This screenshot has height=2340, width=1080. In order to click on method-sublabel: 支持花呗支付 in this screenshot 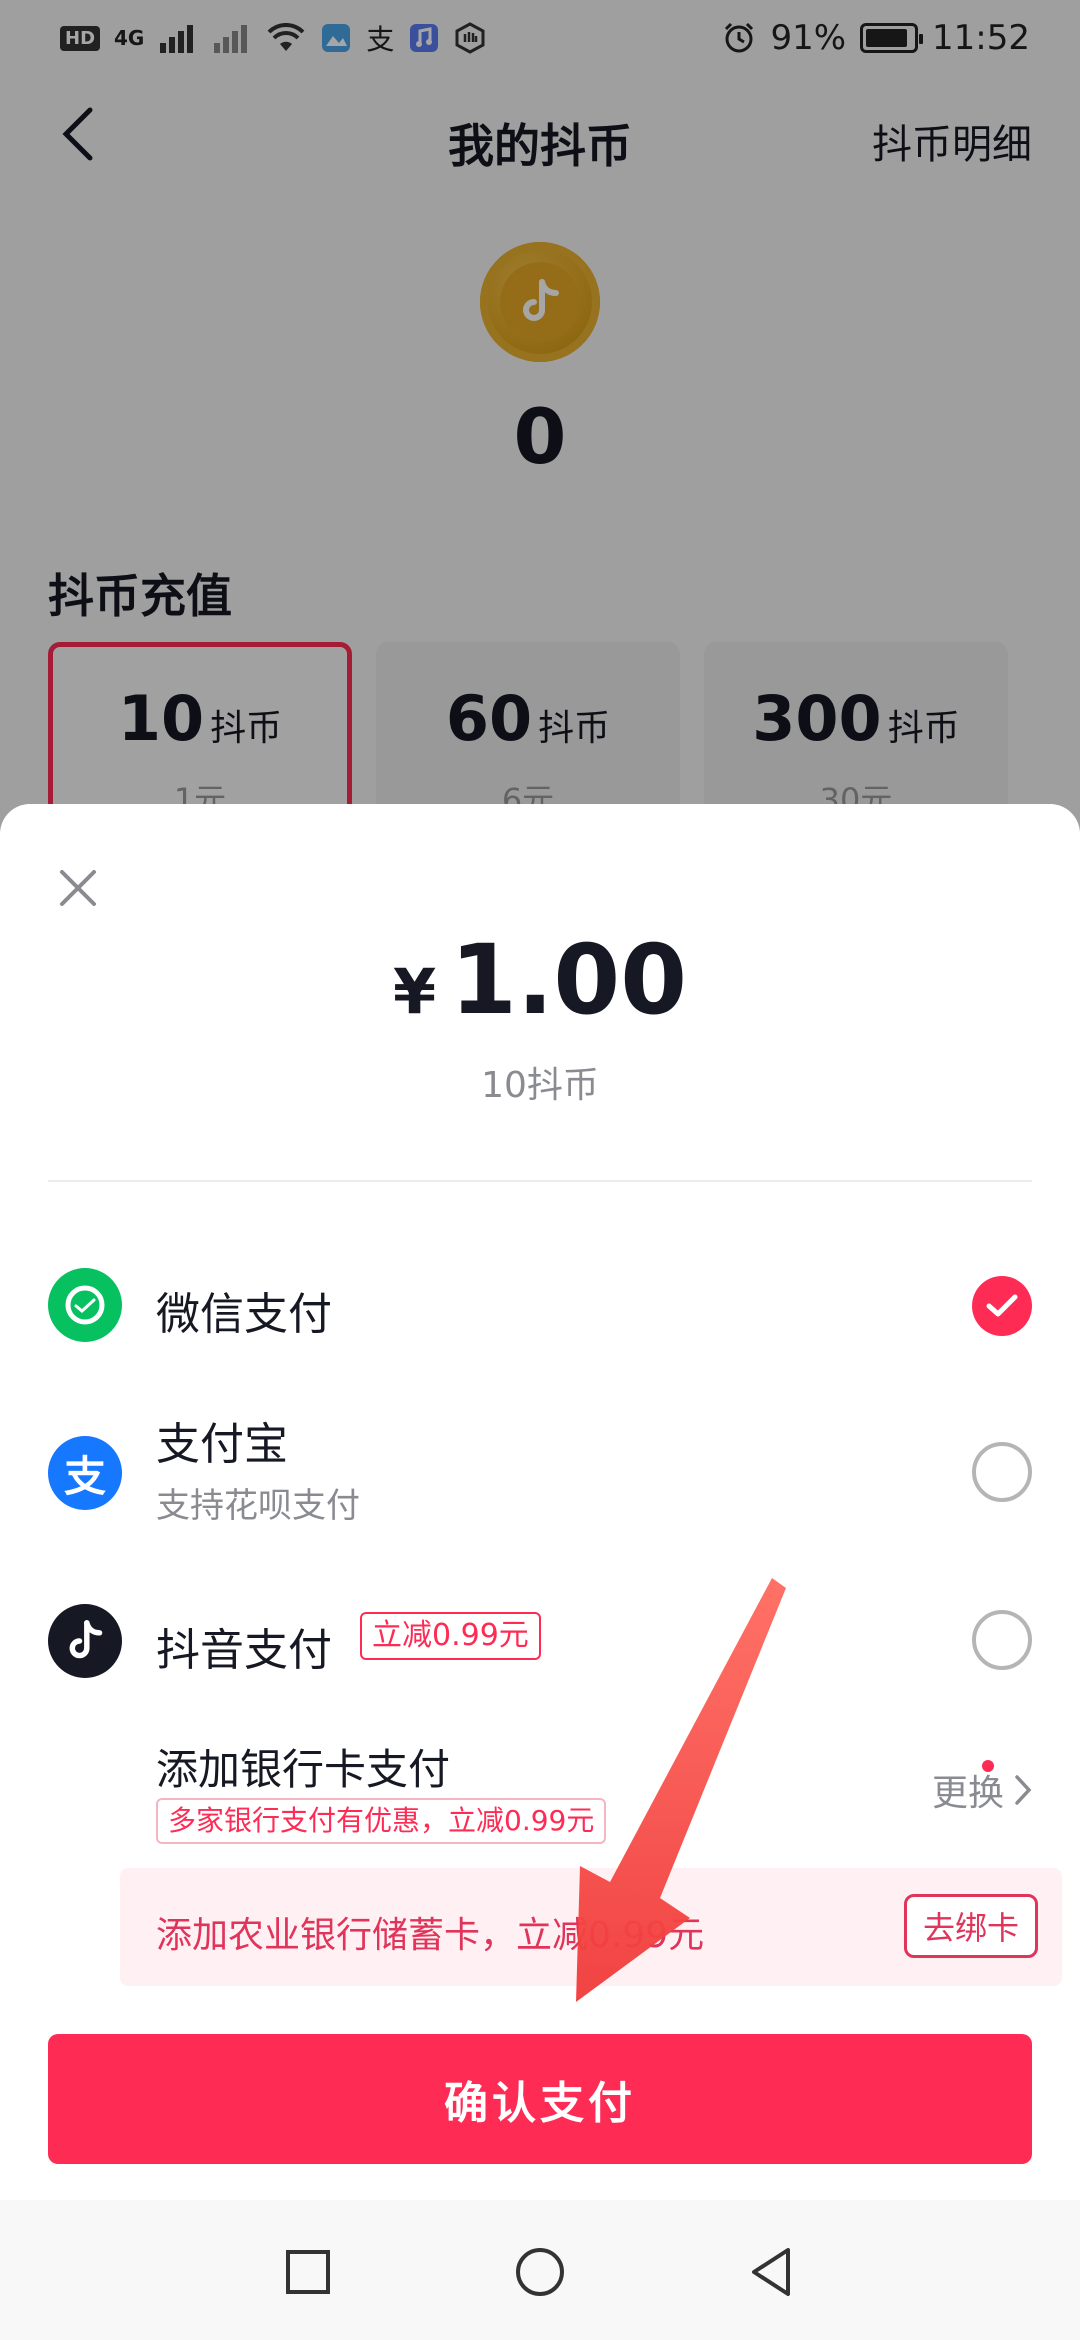, I will do `click(258, 1506)`.